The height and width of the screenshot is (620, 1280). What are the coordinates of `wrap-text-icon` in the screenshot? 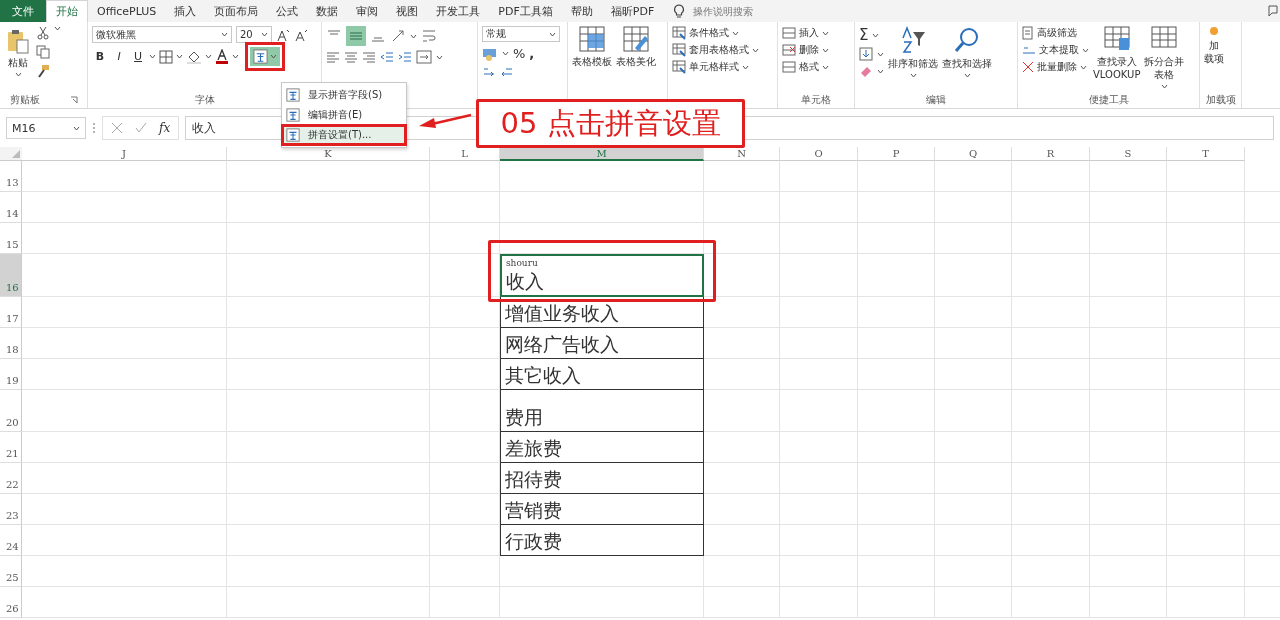 It's located at (429, 36).